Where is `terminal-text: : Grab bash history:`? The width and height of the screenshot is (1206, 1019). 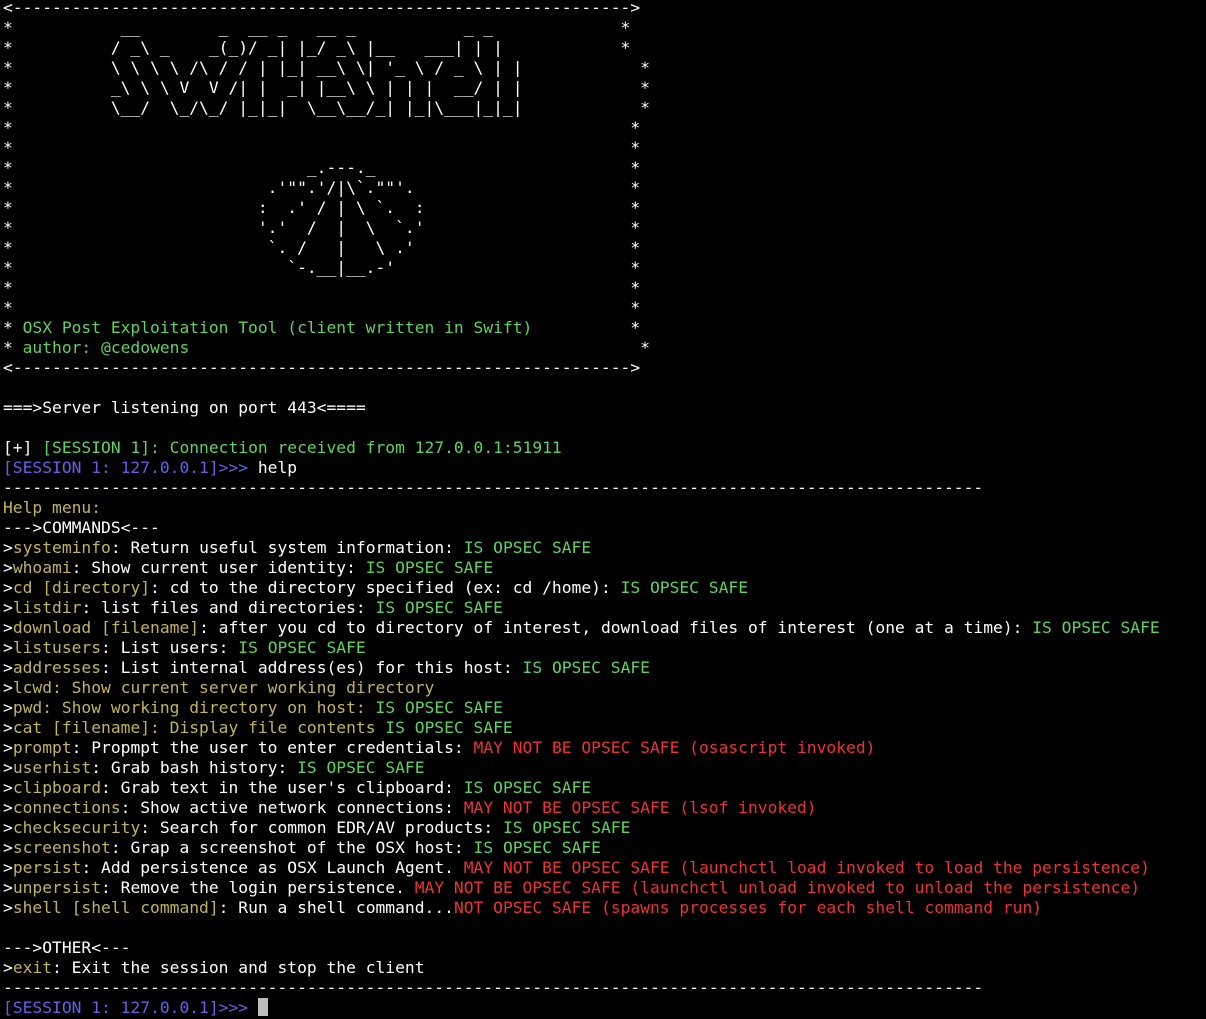 terminal-text: : Grab bash history: is located at coordinates (194, 767).